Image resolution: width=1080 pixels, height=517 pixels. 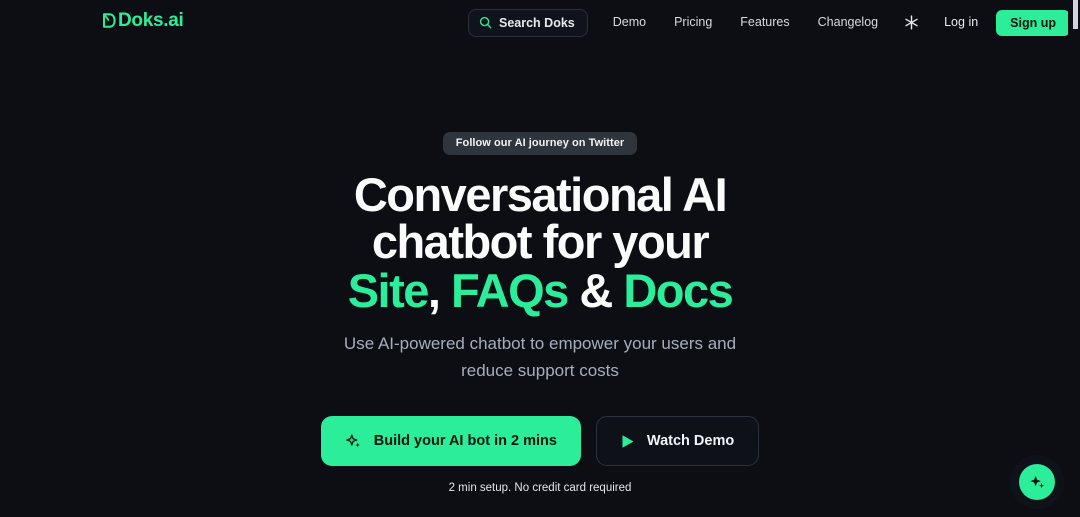 I want to click on scrollbar-thumb, so click(x=1075, y=14).